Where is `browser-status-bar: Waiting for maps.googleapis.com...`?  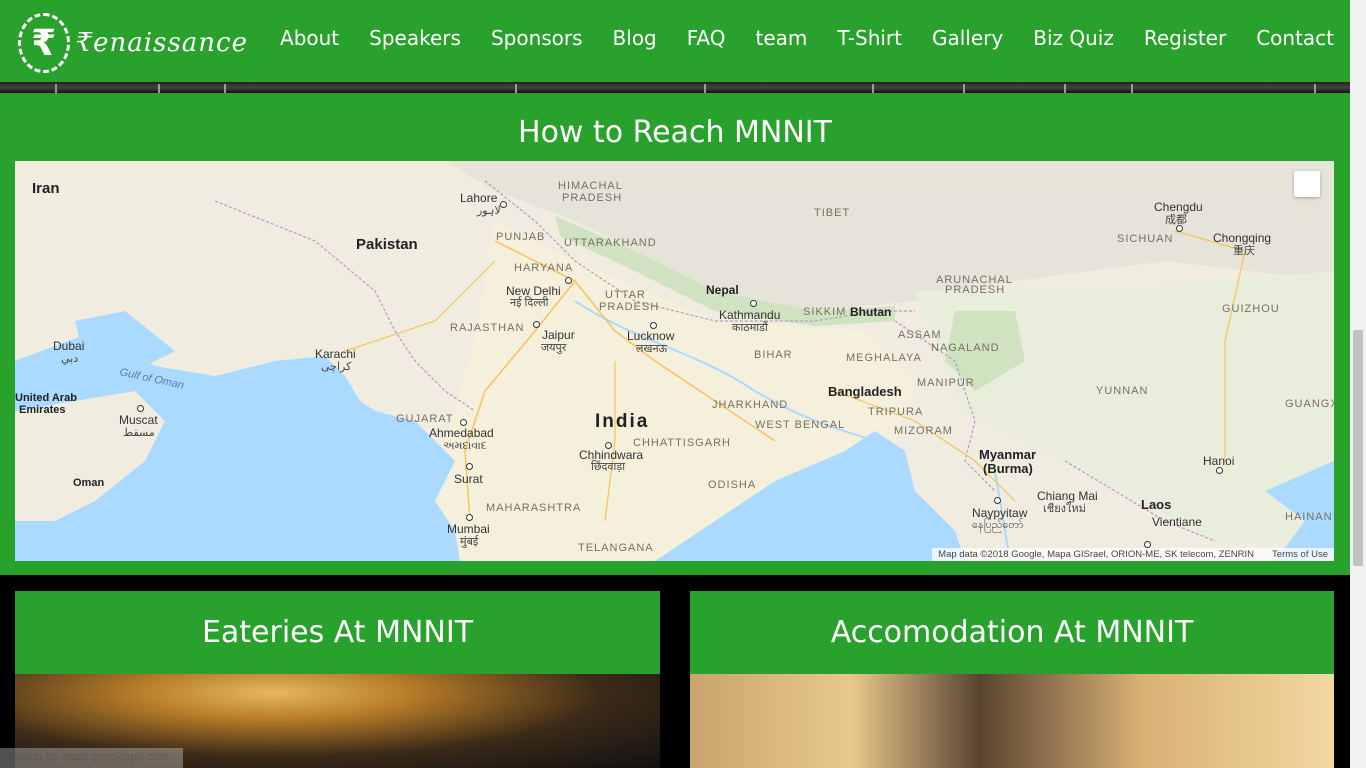
browser-status-bar: Waiting for maps.googleapis.com... is located at coordinates (92, 758).